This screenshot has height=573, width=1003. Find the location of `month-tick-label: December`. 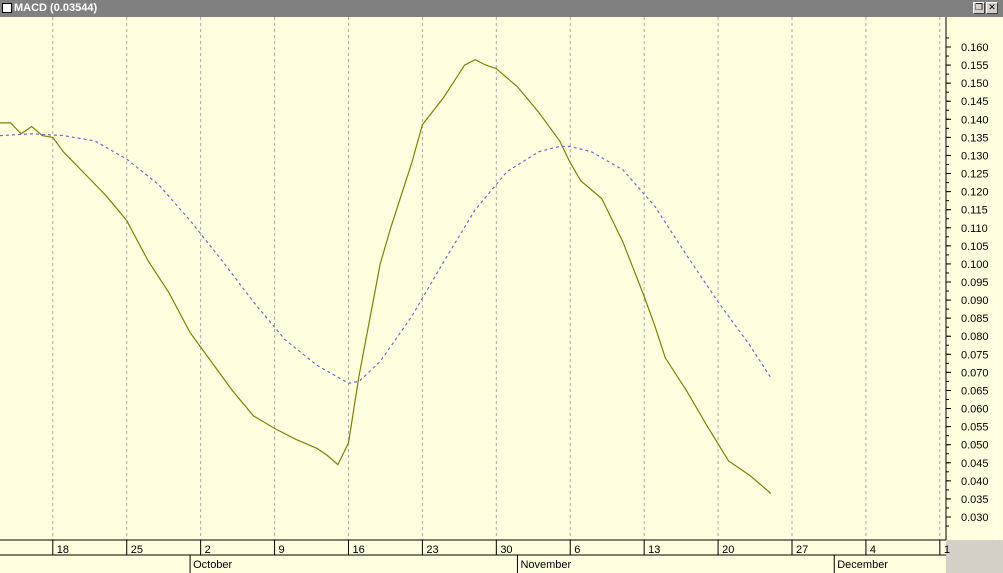

month-tick-label: December is located at coordinates (862, 565).